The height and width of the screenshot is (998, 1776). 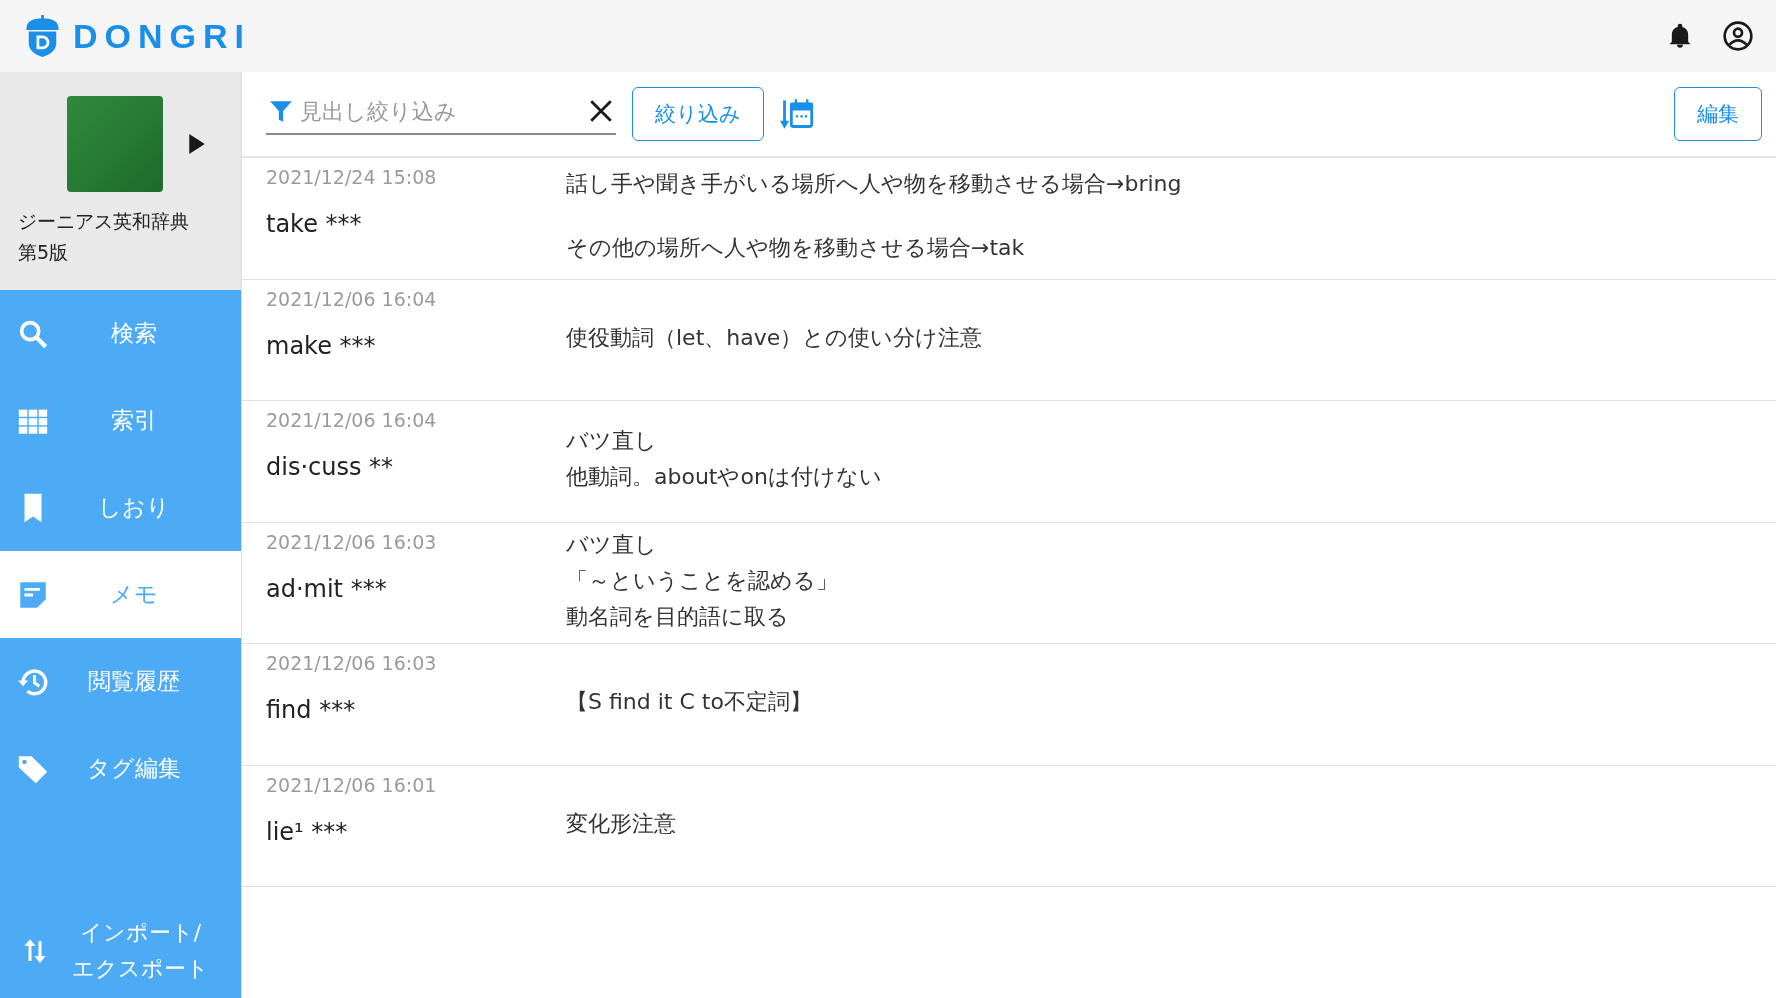 What do you see at coordinates (874, 216) in the screenshot?
I see `memo-text: 話し手や聞き手がいる場所へ人や物を移動させる場合→bring その他の場所へ人や物を移動させる場合→tak` at bounding box center [874, 216].